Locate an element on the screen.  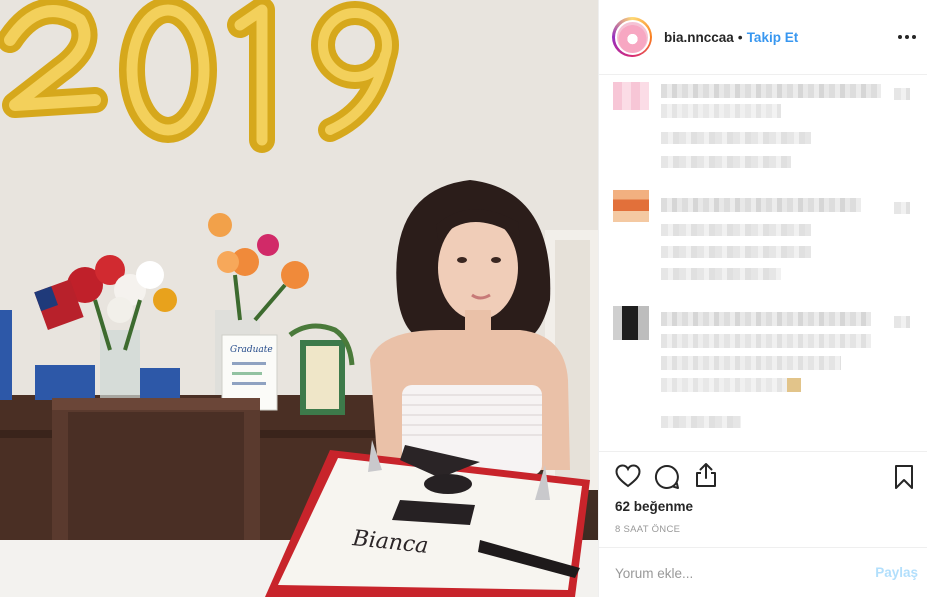
avatar-image is located at coordinates (632, 37).